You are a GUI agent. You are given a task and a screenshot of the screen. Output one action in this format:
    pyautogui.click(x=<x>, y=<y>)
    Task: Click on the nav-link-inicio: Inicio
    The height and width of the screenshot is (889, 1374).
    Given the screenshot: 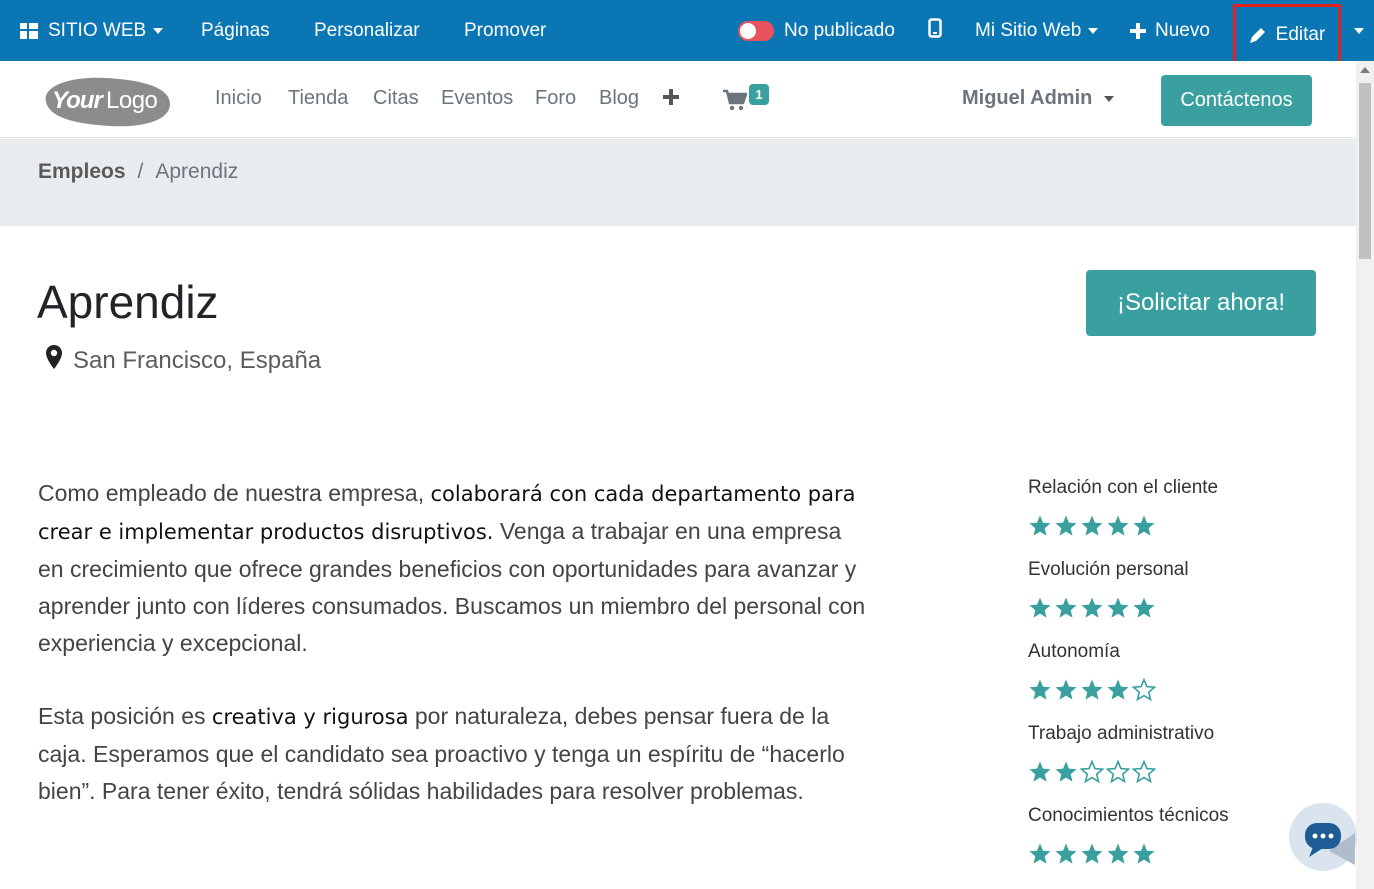 What is the action you would take?
    pyautogui.click(x=238, y=98)
    